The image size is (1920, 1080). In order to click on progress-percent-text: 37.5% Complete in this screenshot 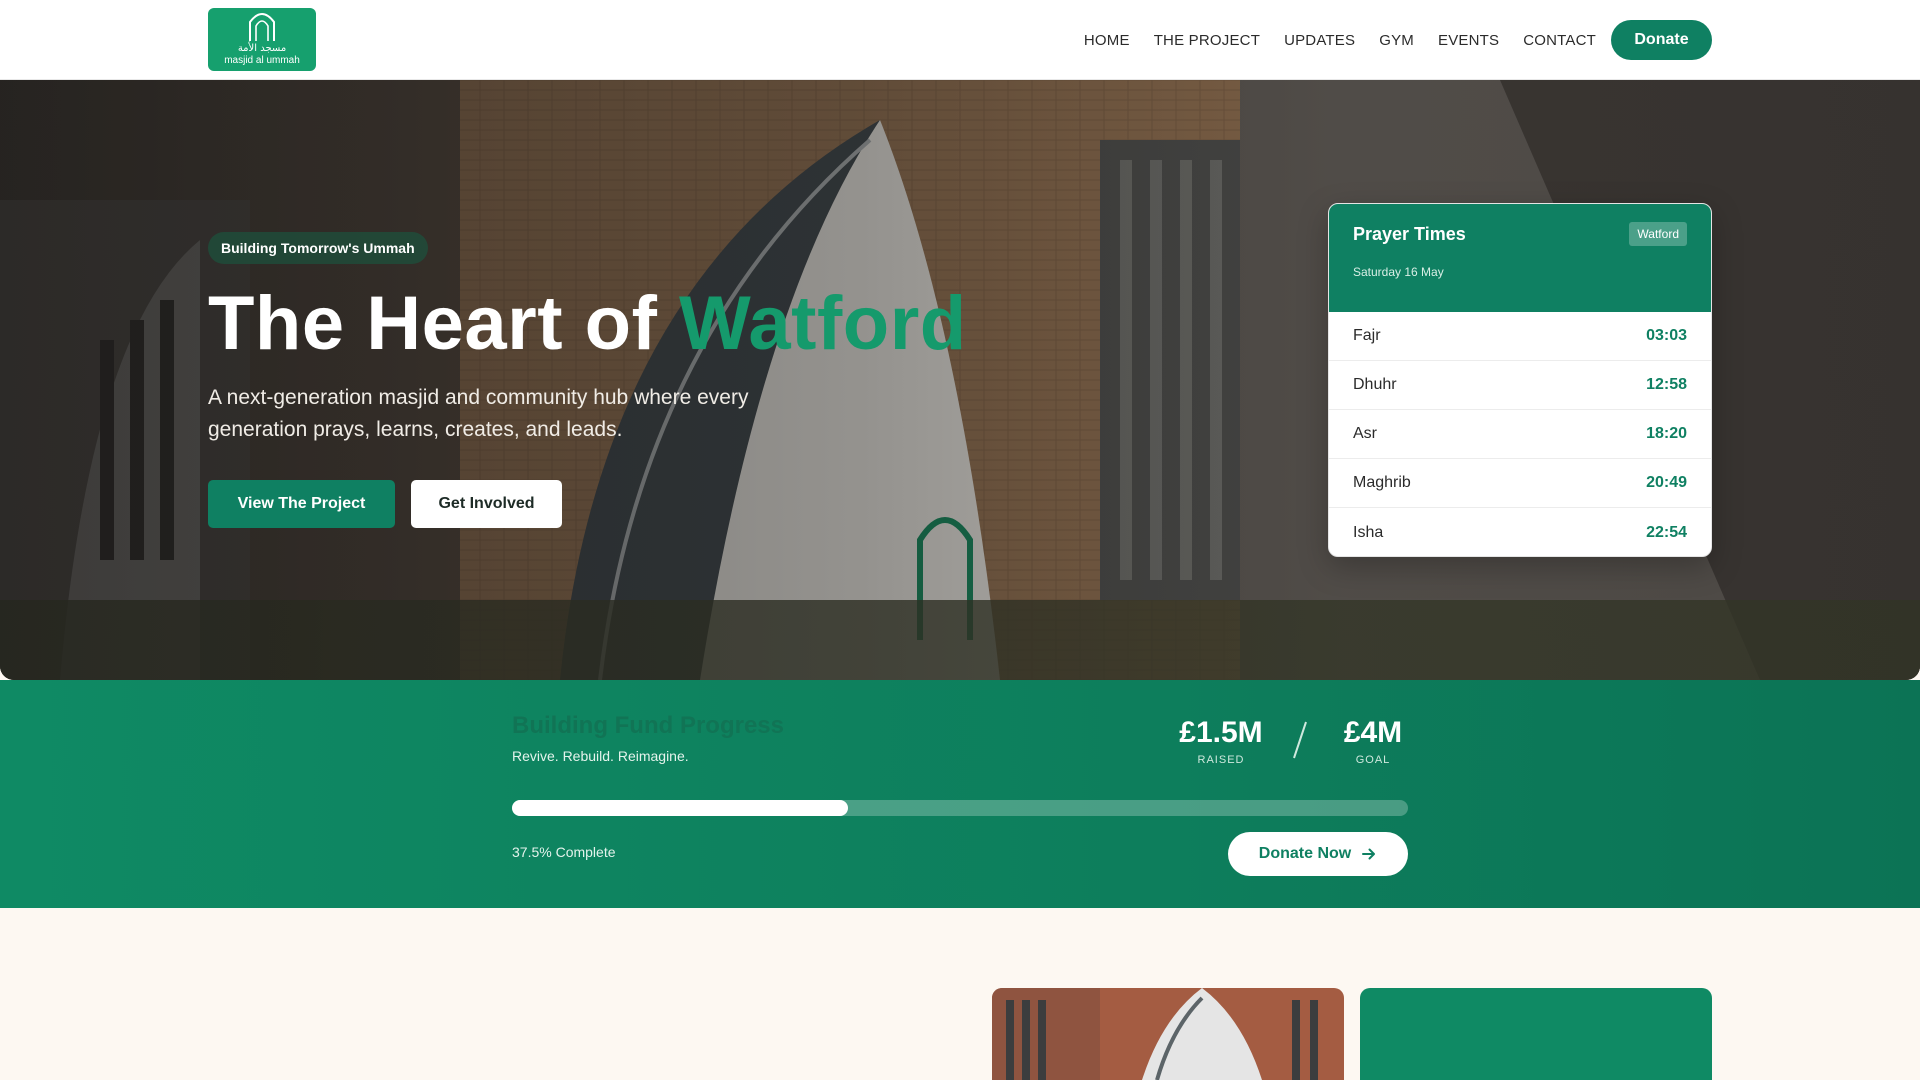, I will do `click(564, 852)`.